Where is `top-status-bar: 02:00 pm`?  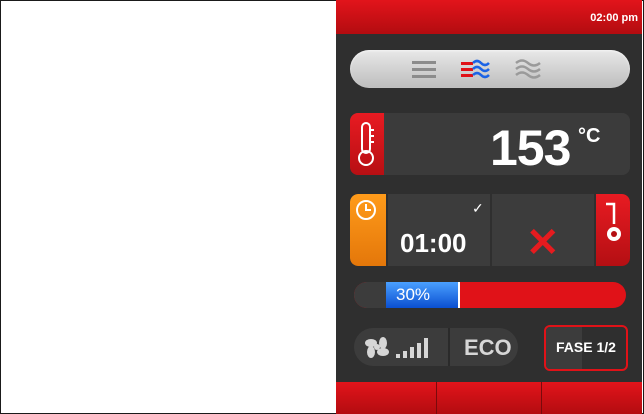
top-status-bar: 02:00 pm is located at coordinates (489, 17).